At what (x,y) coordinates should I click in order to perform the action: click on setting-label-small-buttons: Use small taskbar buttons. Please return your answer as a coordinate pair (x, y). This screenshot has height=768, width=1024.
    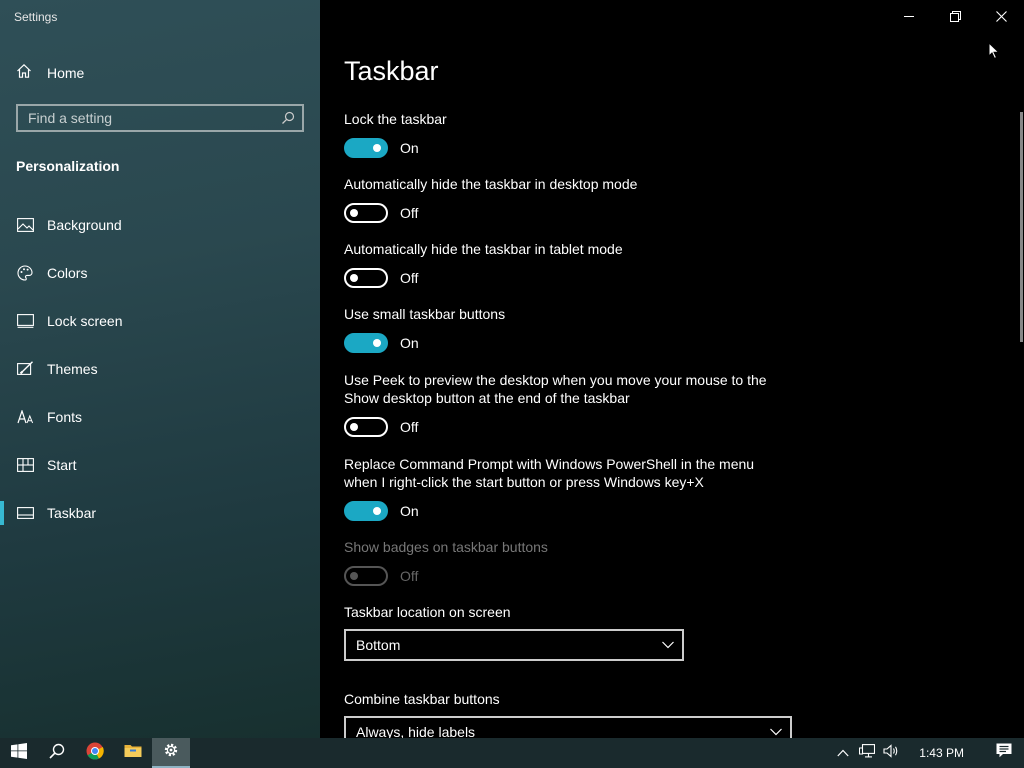
    Looking at the image, I should click on (425, 314).